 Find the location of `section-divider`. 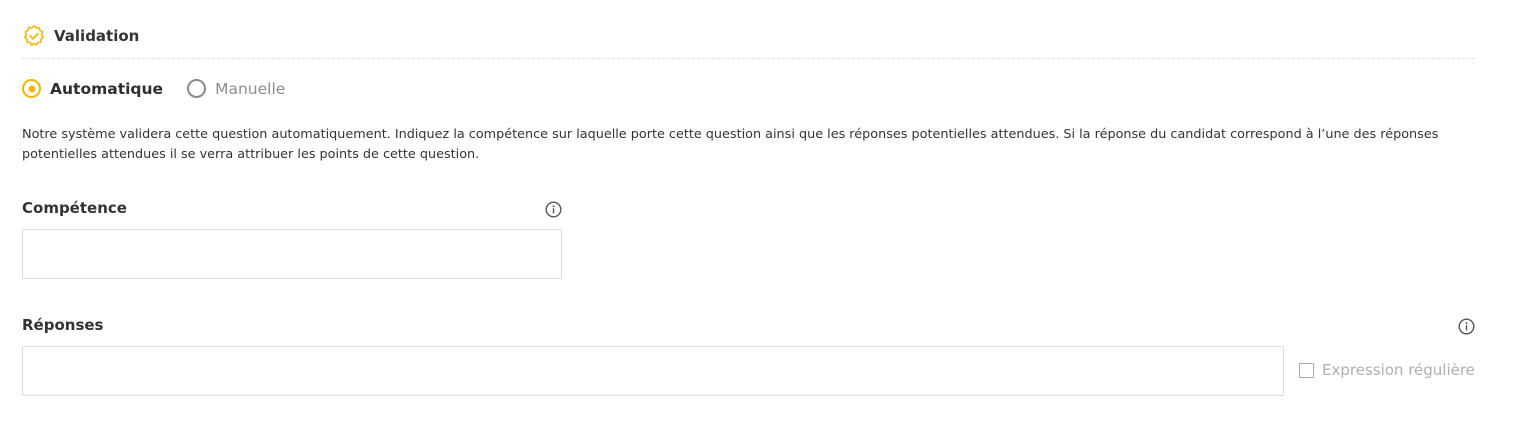

section-divider is located at coordinates (748, 58).